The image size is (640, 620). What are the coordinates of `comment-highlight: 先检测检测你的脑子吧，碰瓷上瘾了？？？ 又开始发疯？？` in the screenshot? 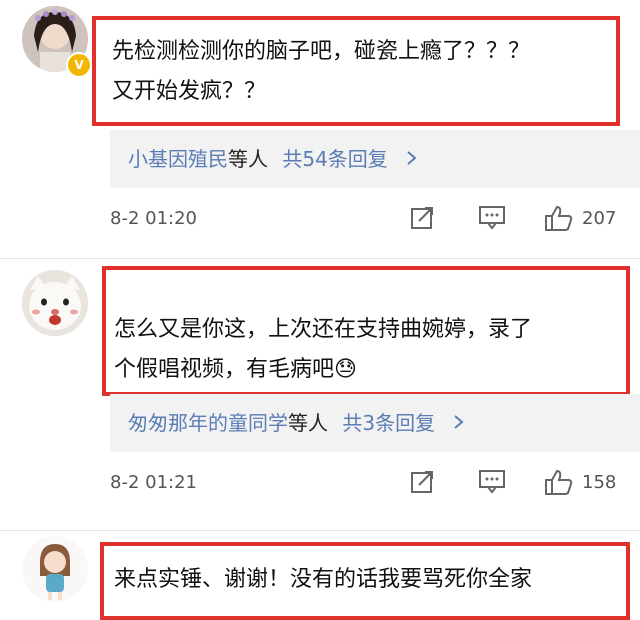 It's located at (356, 71).